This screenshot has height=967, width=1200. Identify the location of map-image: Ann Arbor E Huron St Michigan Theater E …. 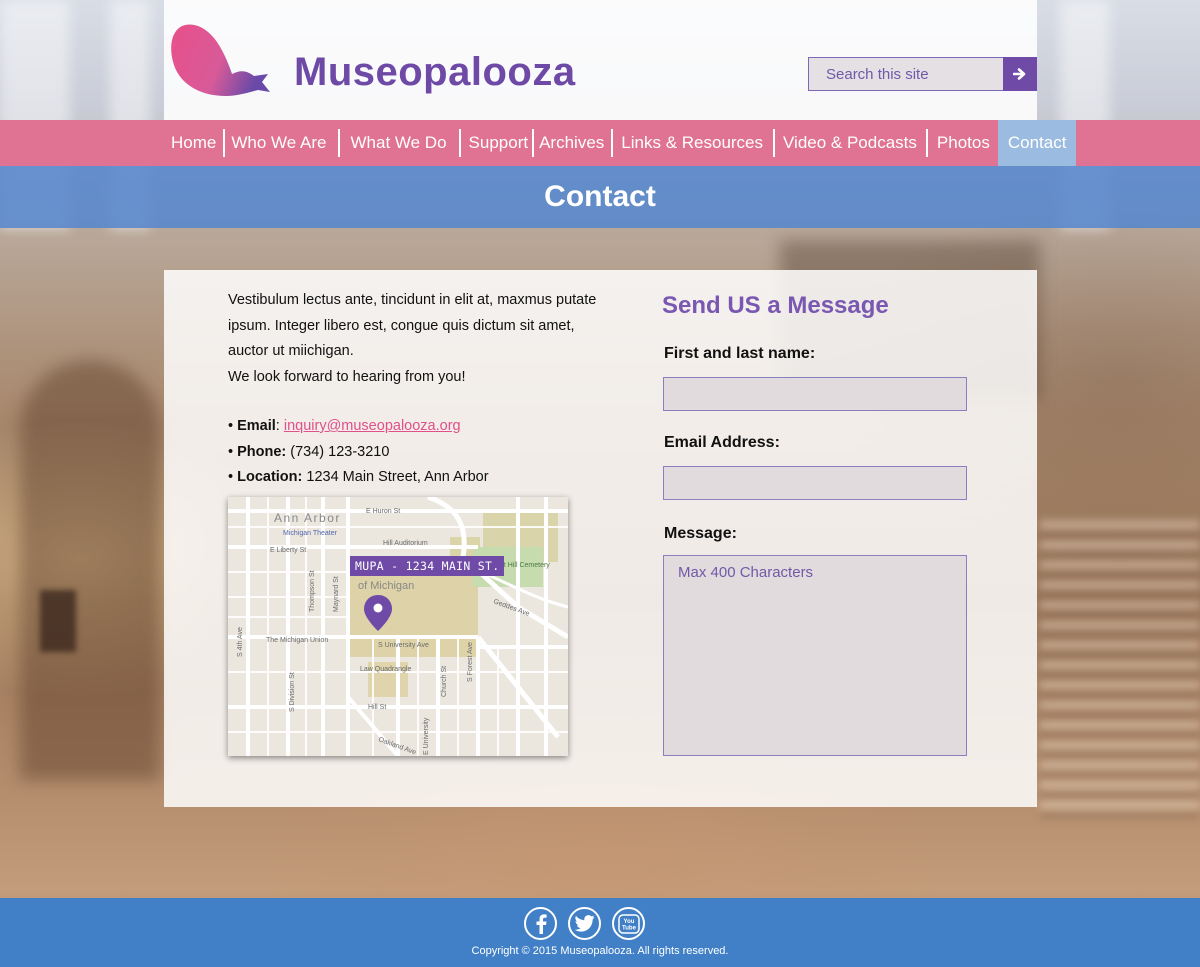
(398, 626).